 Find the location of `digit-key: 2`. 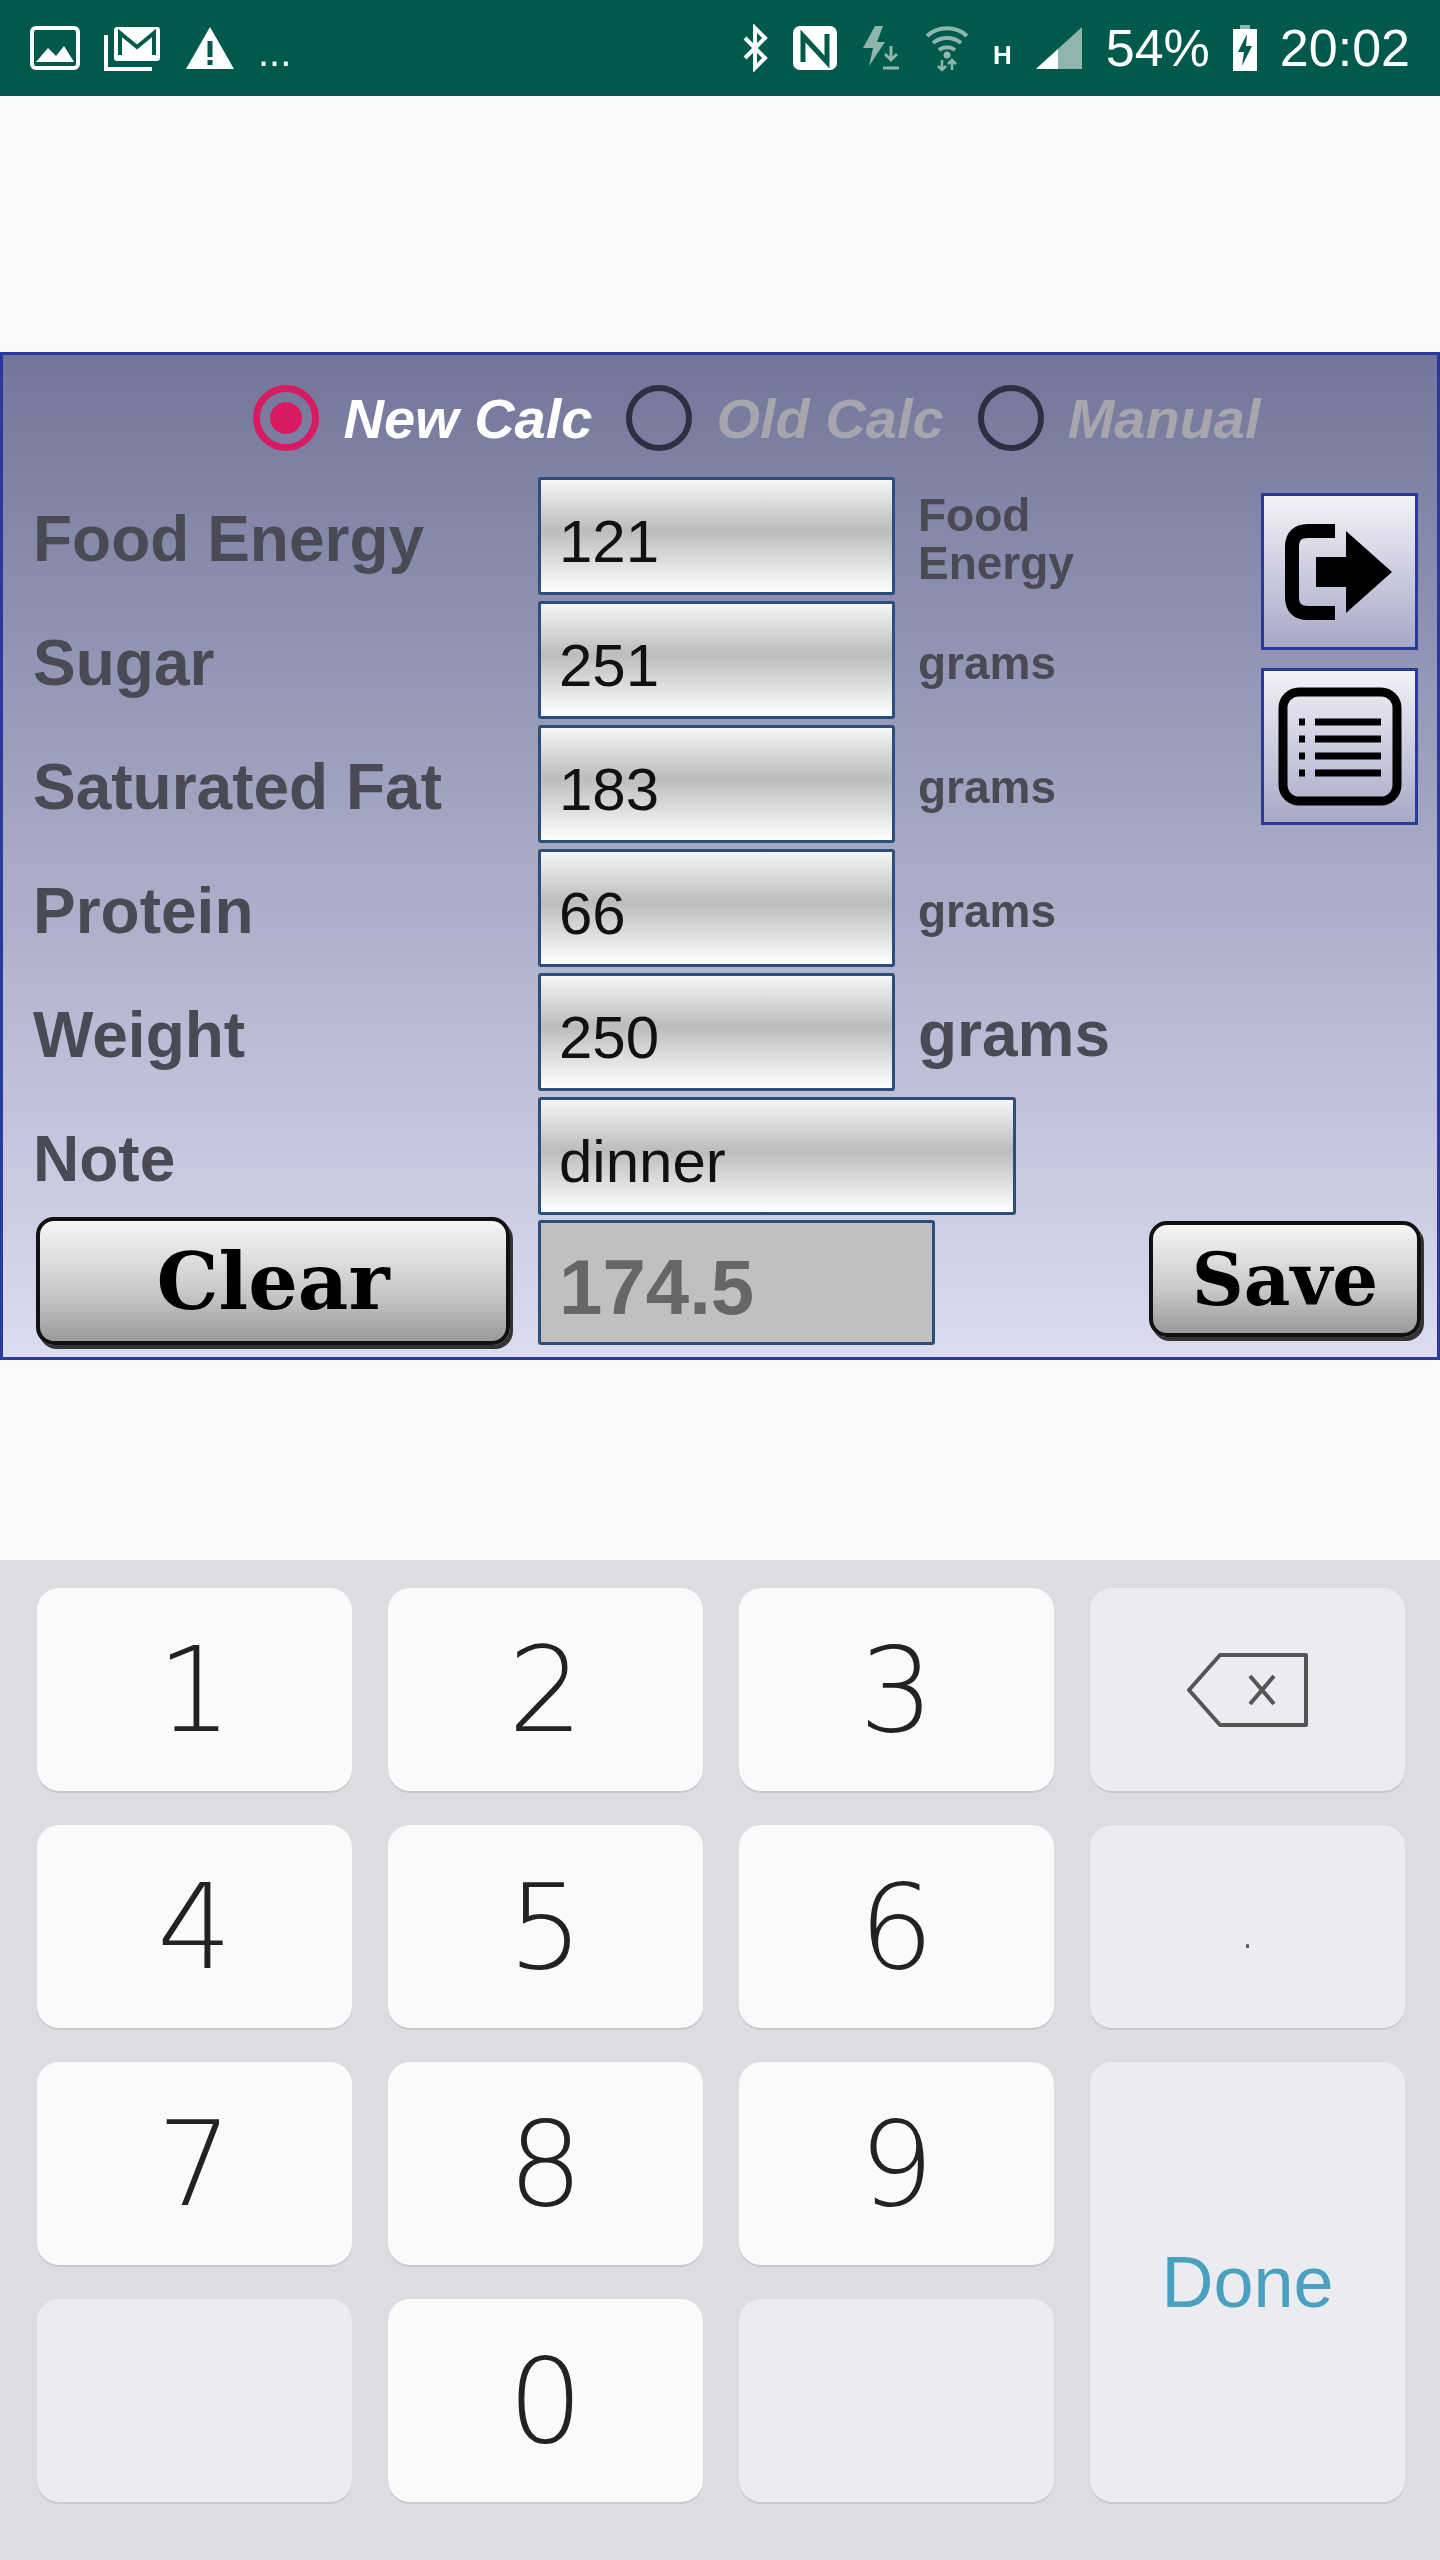

digit-key: 2 is located at coordinates (545, 1689).